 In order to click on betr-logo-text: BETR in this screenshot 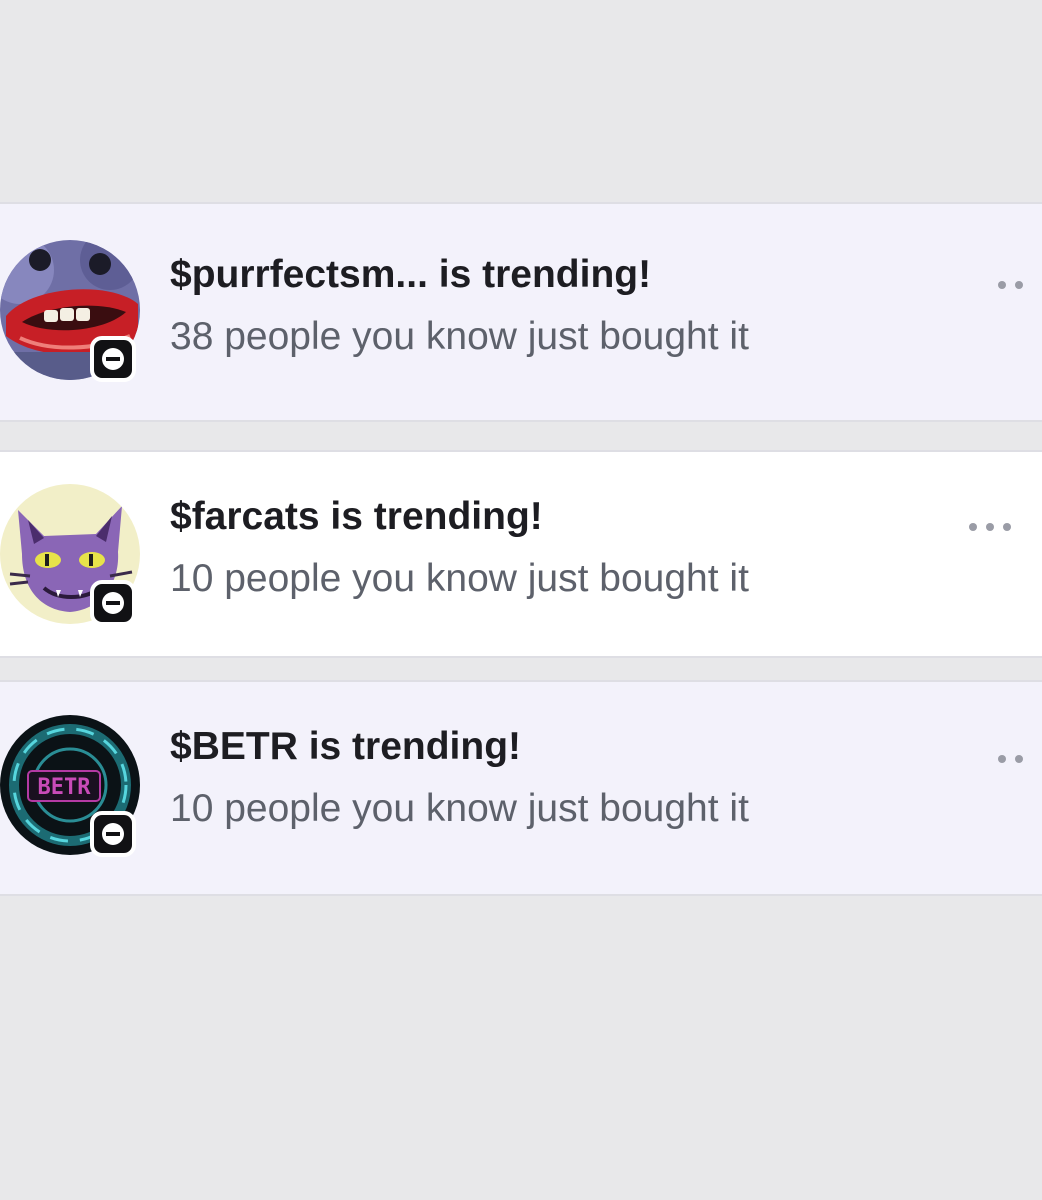, I will do `click(65, 787)`.